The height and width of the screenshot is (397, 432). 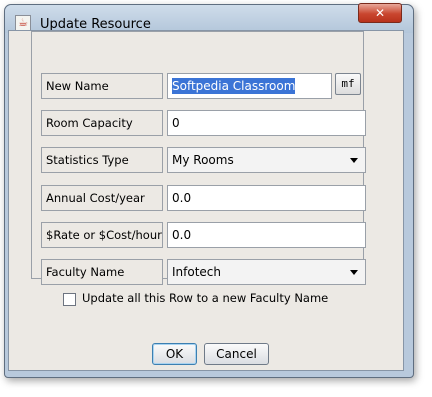 What do you see at coordinates (236, 354) in the screenshot?
I see `cancel-button: Cancel` at bounding box center [236, 354].